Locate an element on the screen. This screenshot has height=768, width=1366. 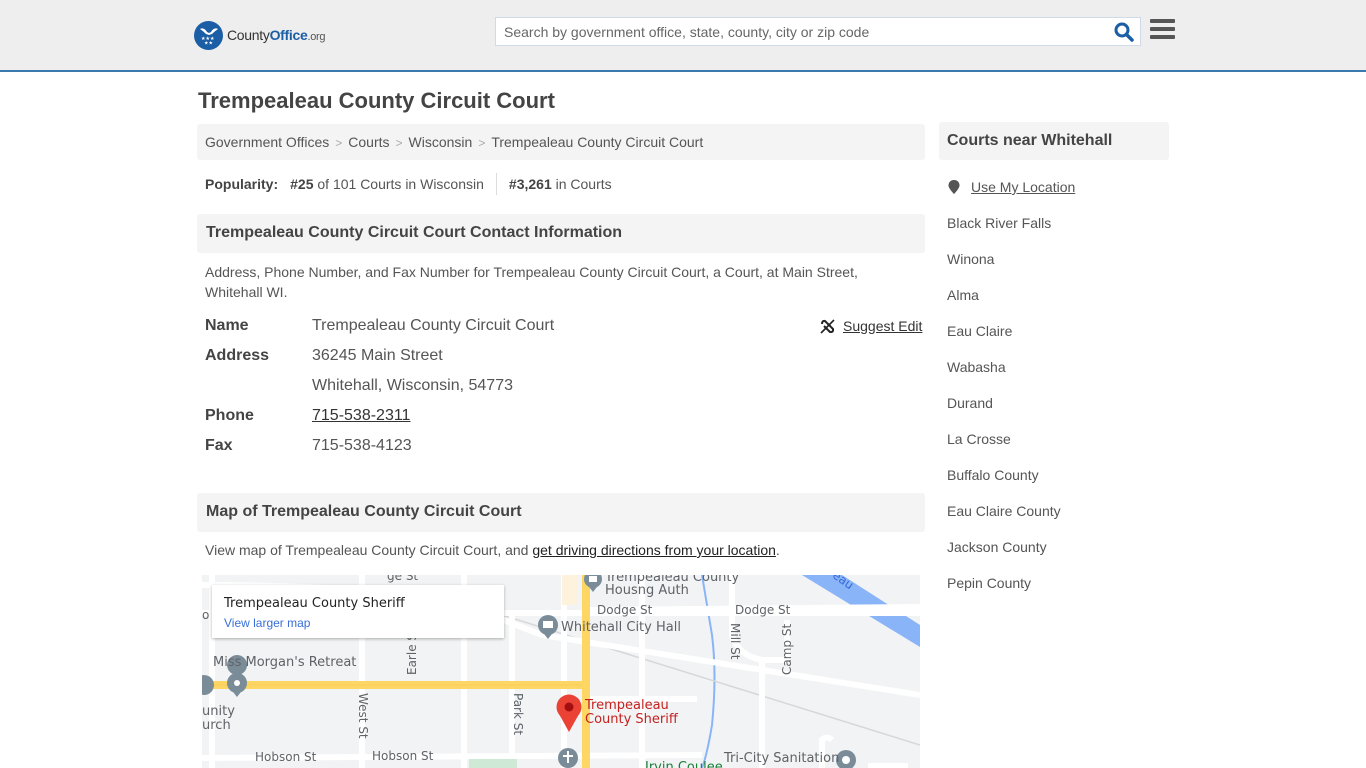
fax-row: Fax 715-538-4123 is located at coordinates (308, 446).